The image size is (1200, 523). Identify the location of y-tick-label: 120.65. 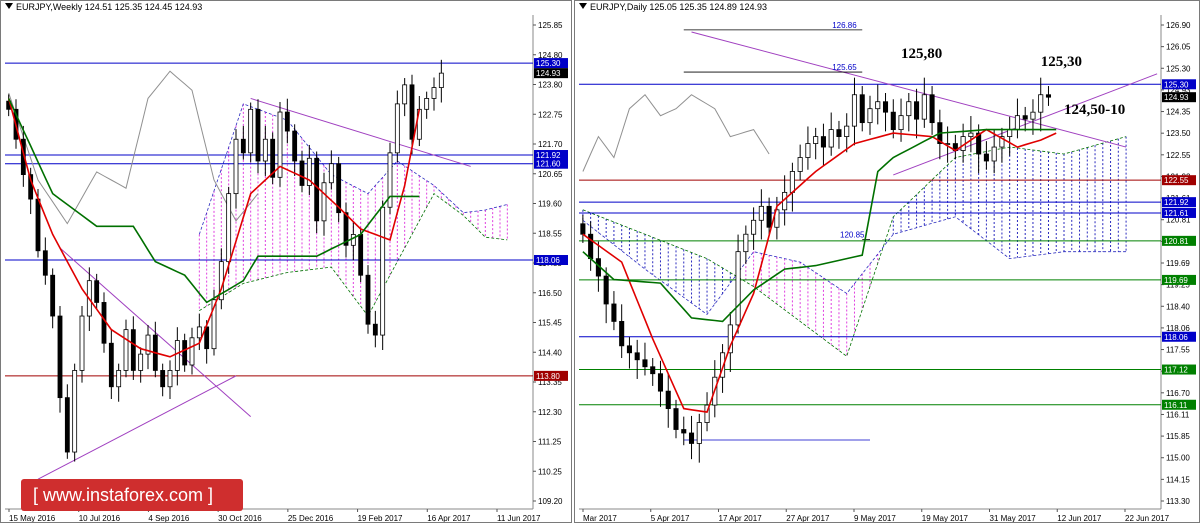
(550, 174).